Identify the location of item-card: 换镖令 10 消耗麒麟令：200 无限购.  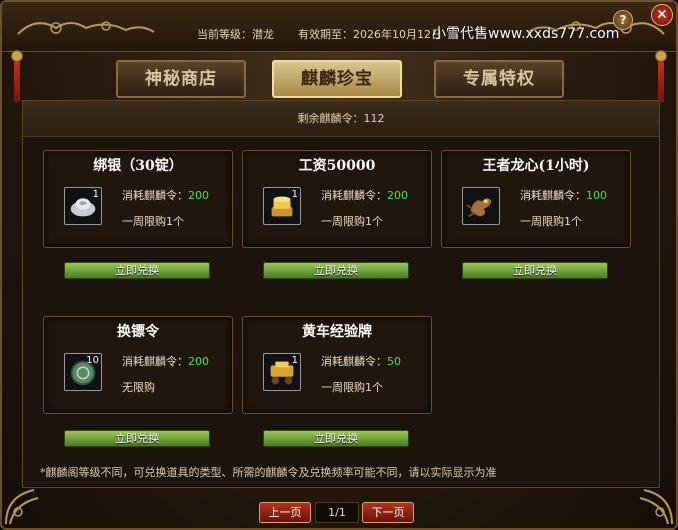
(138, 365).